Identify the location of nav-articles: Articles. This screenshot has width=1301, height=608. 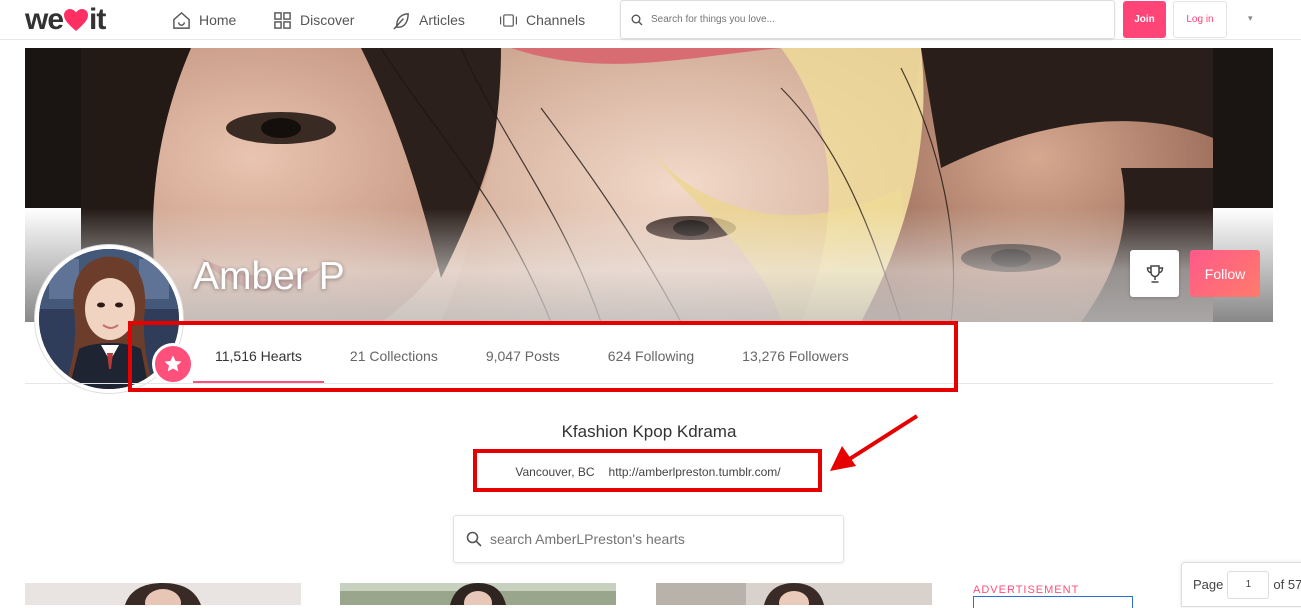
(428, 20).